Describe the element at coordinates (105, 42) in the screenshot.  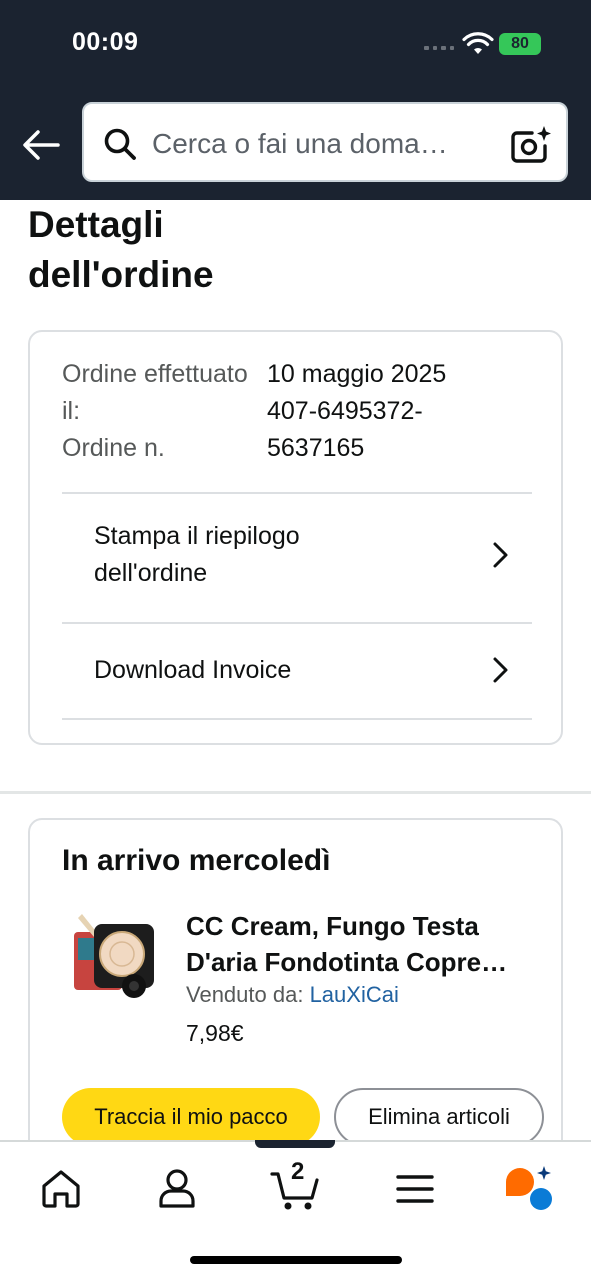
I see `status-time: 00:09` at that location.